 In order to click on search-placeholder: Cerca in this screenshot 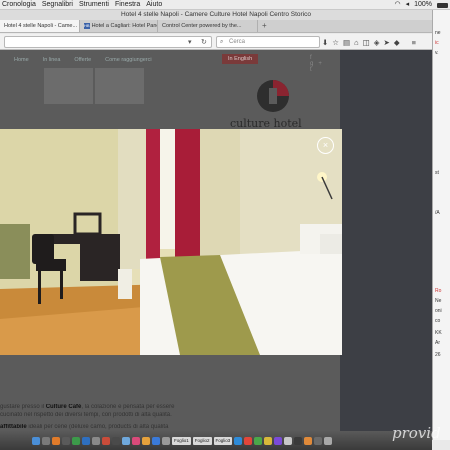, I will do `click(237, 42)`.